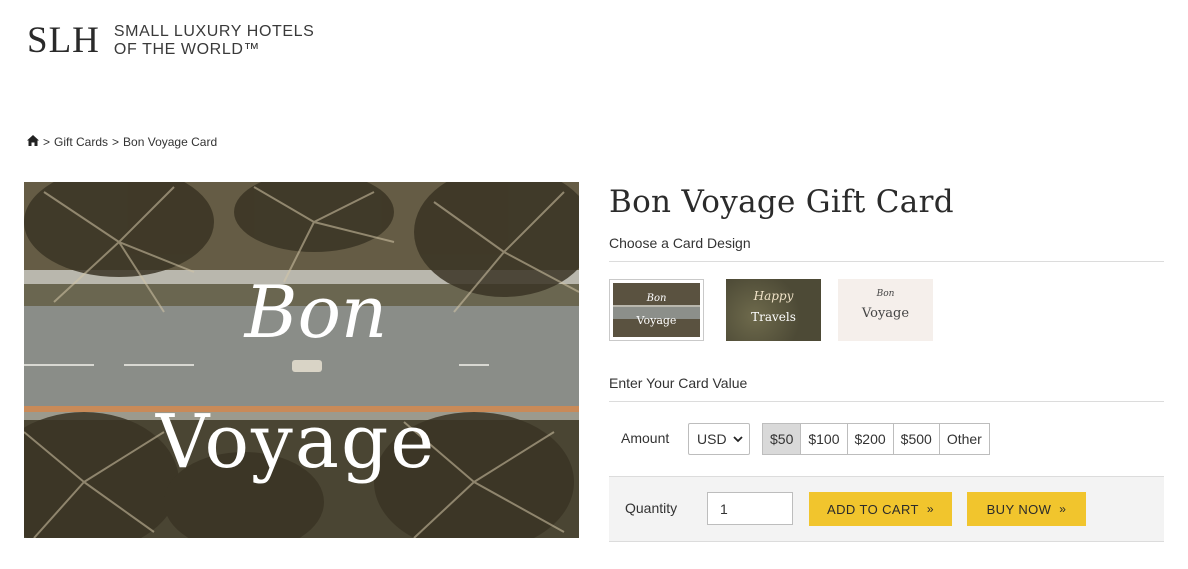 The height and width of the screenshot is (569, 1188). I want to click on add-to-cart-label: ADD TO CART, so click(873, 509).